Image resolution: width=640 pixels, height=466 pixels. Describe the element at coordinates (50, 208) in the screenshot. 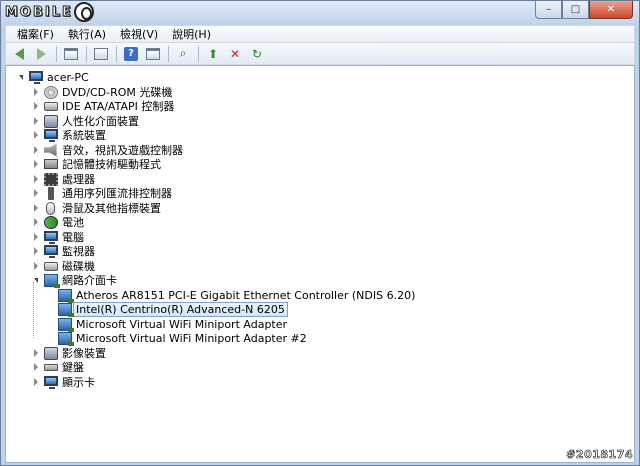

I see `mouse-icon` at that location.